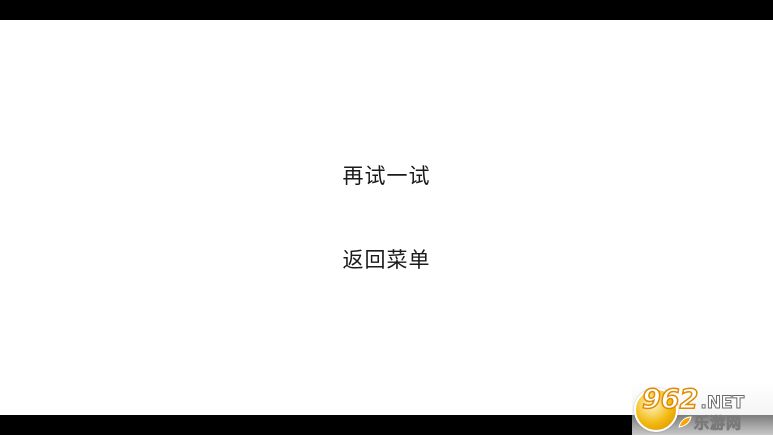 This screenshot has width=773, height=435. I want to click on leaf-icon, so click(685, 422).